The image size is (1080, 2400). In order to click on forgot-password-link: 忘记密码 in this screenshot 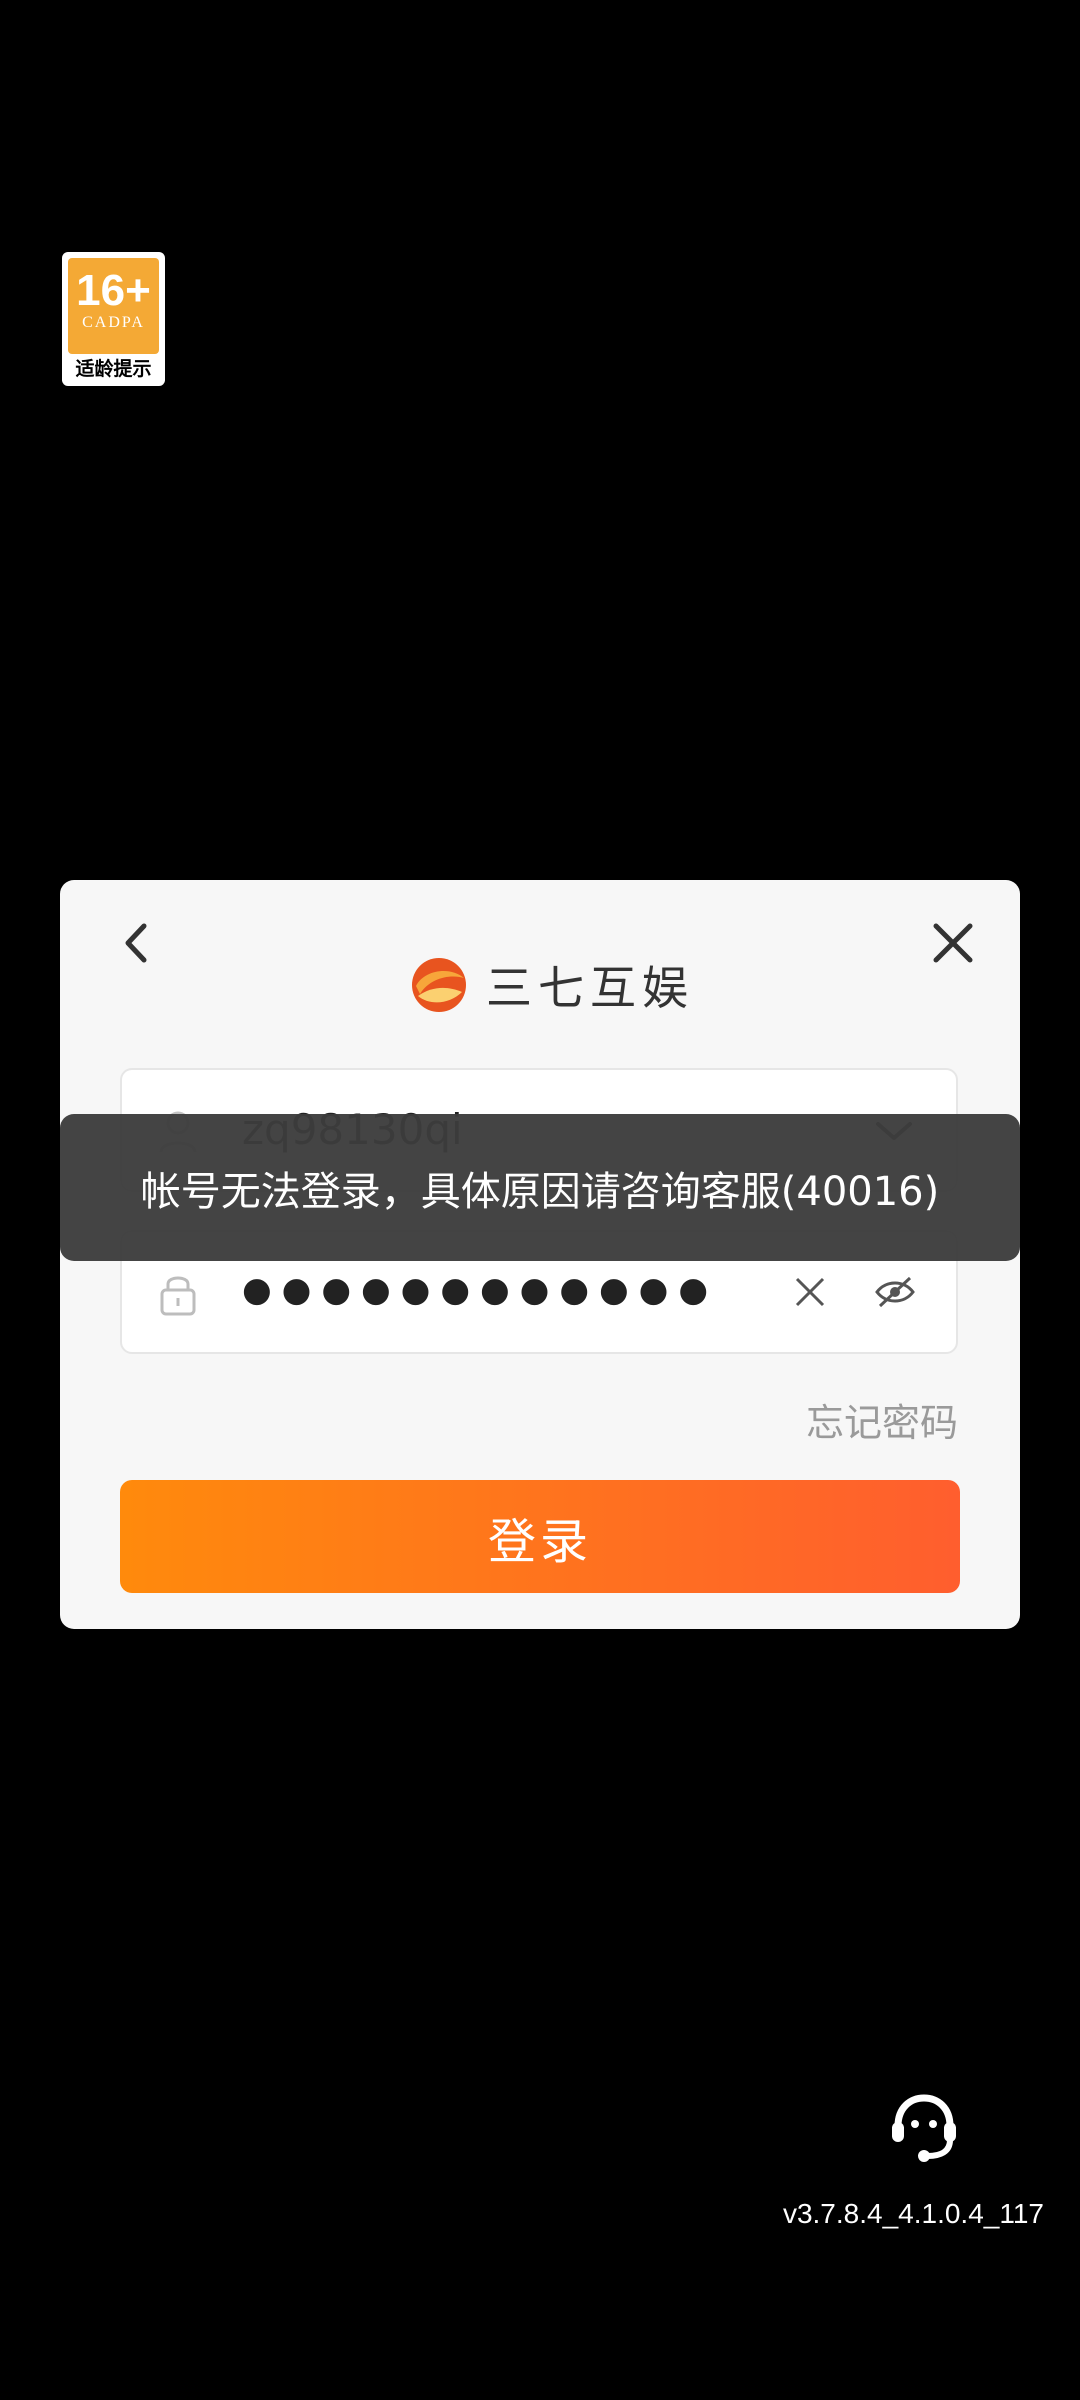, I will do `click(882, 1419)`.